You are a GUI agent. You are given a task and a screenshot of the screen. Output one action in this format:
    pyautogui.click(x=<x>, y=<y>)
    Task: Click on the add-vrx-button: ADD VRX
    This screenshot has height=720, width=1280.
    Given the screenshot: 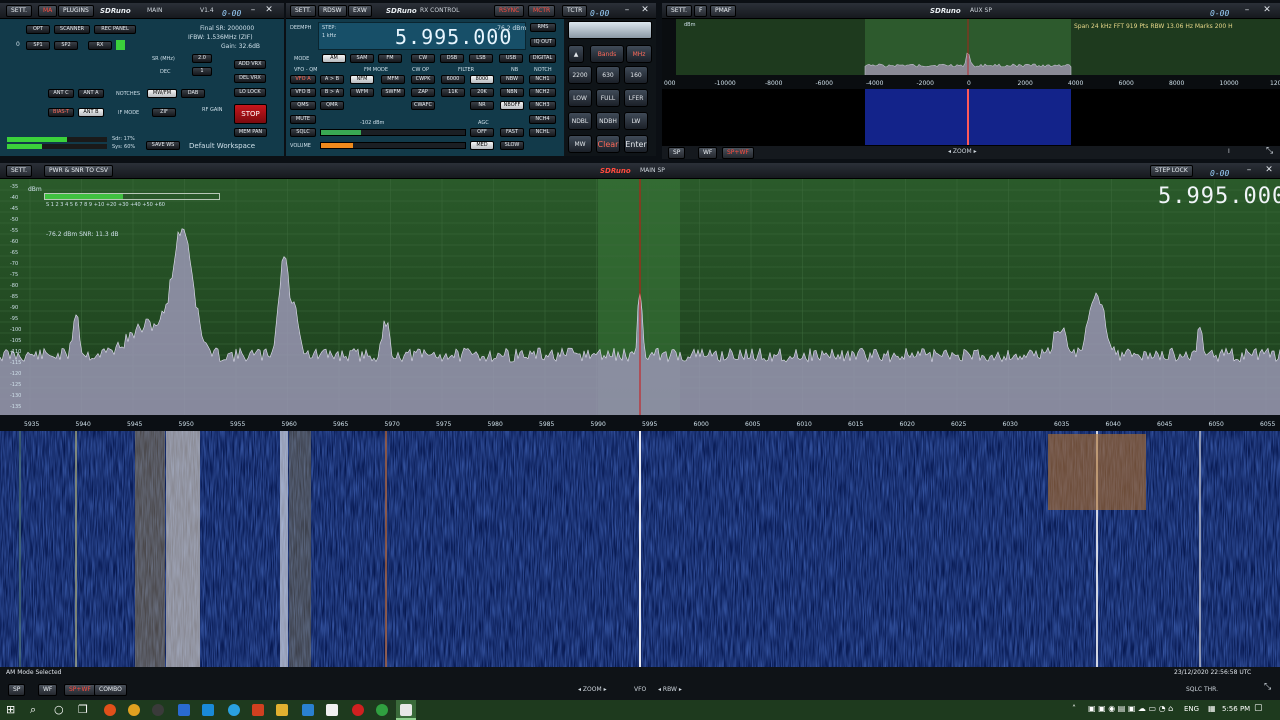 What is the action you would take?
    pyautogui.click(x=250, y=64)
    